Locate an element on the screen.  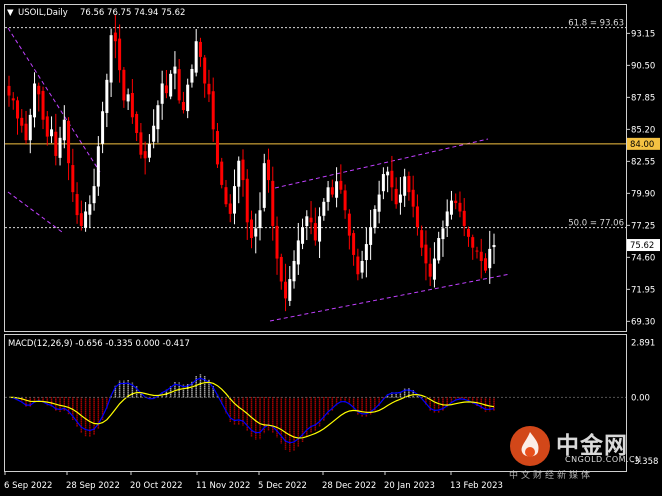
macd-histogram is located at coordinates (253, 413).